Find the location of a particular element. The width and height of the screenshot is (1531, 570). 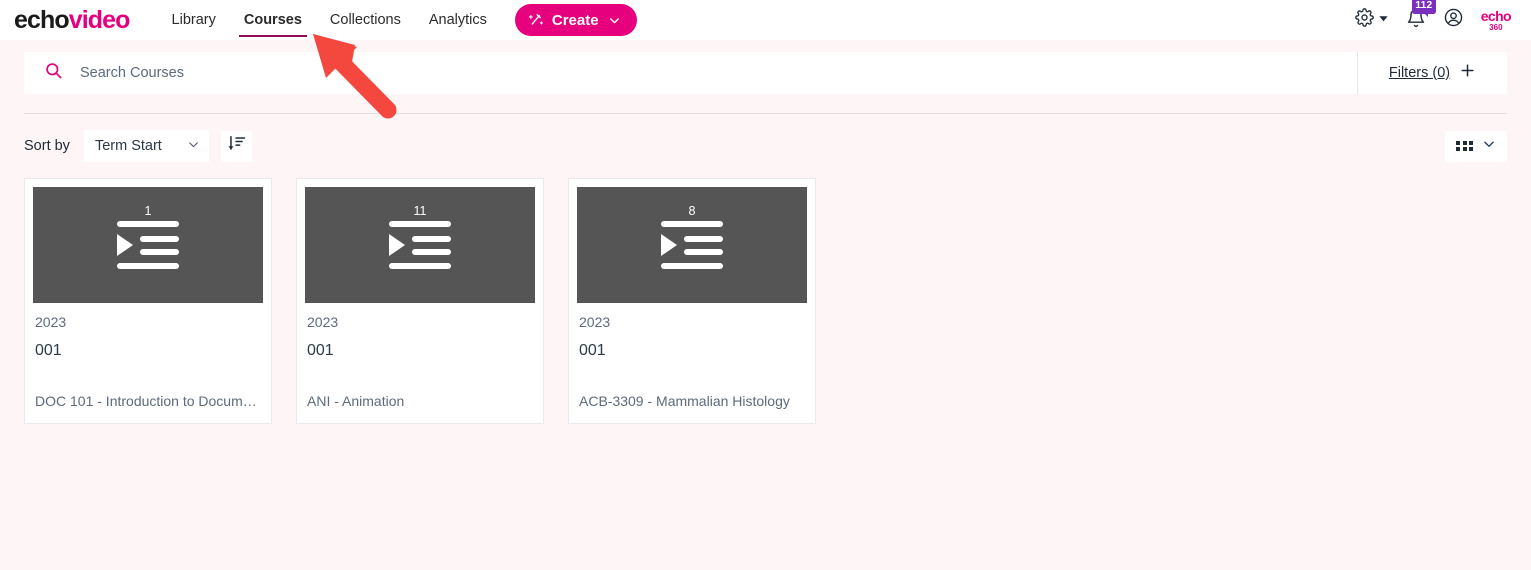

nav-item-collections-label: Collections is located at coordinates (365, 20).